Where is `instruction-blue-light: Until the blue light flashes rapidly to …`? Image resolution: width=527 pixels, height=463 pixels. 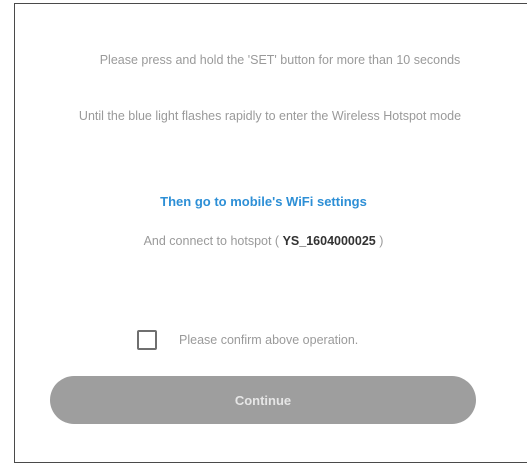 instruction-blue-light: Until the blue light flashes rapidly to … is located at coordinates (270, 116).